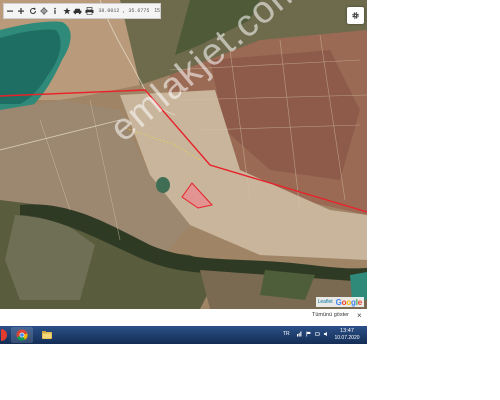 The height and width of the screenshot is (400, 500). Describe the element at coordinates (326, 334) in the screenshot. I see `volume-icon` at that location.